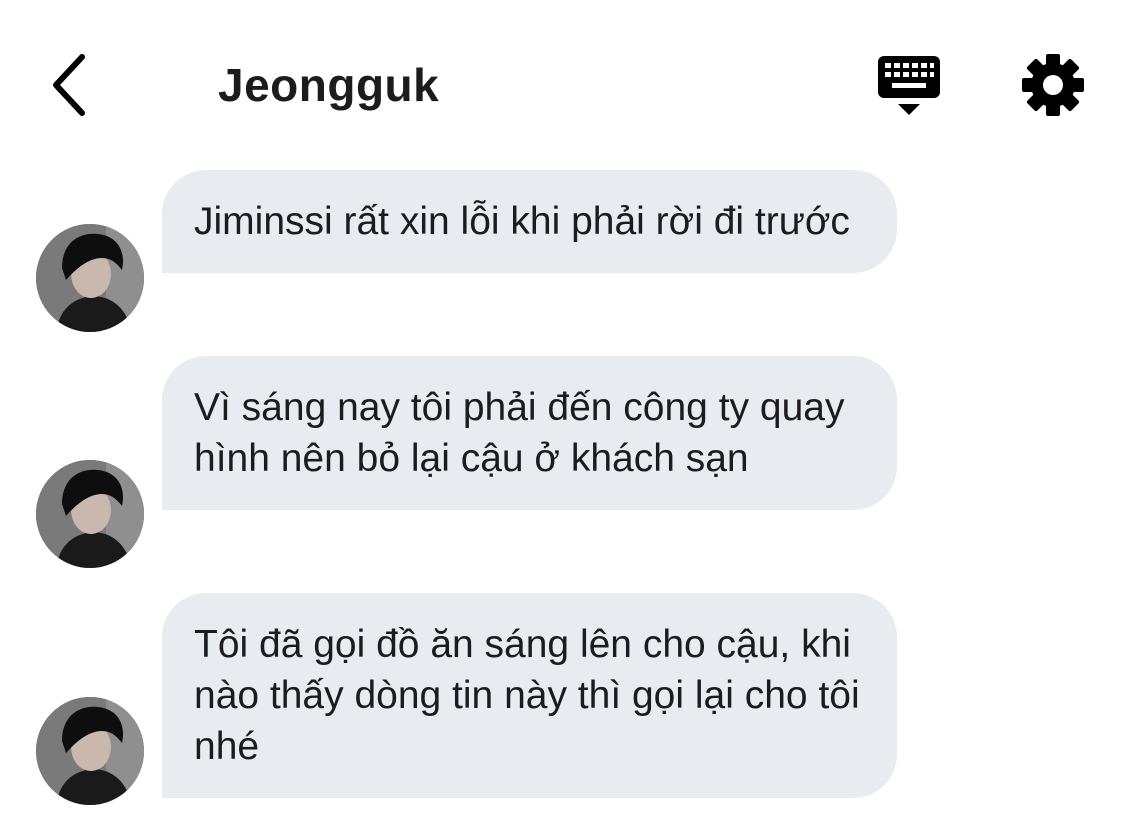 The width and height of the screenshot is (1125, 829). I want to click on back-button, so click(68, 85).